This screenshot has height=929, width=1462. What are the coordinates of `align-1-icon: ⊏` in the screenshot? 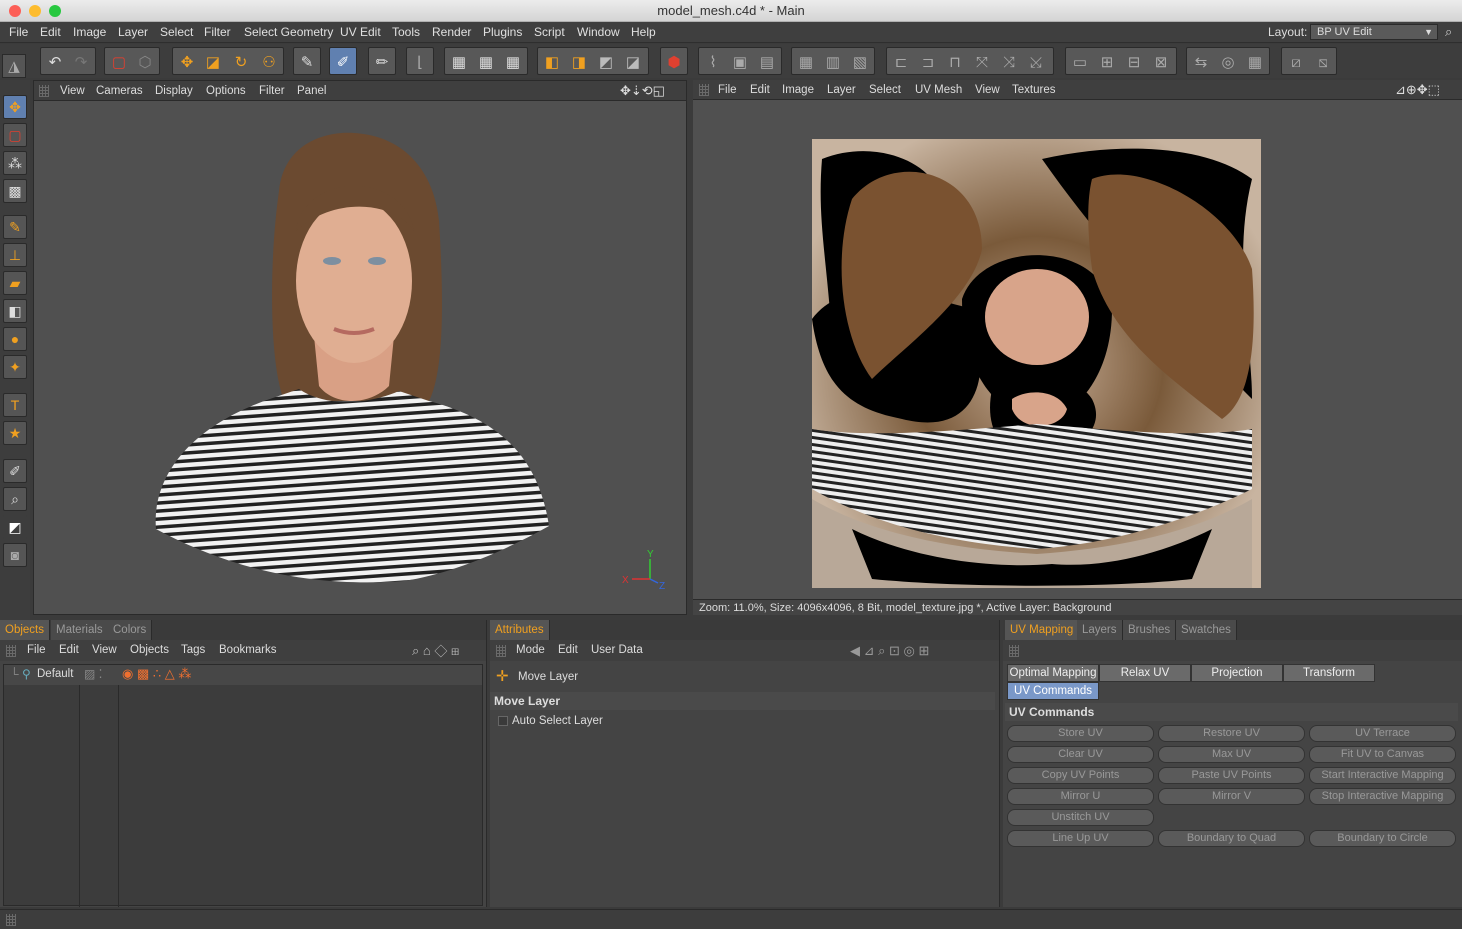 It's located at (901, 62).